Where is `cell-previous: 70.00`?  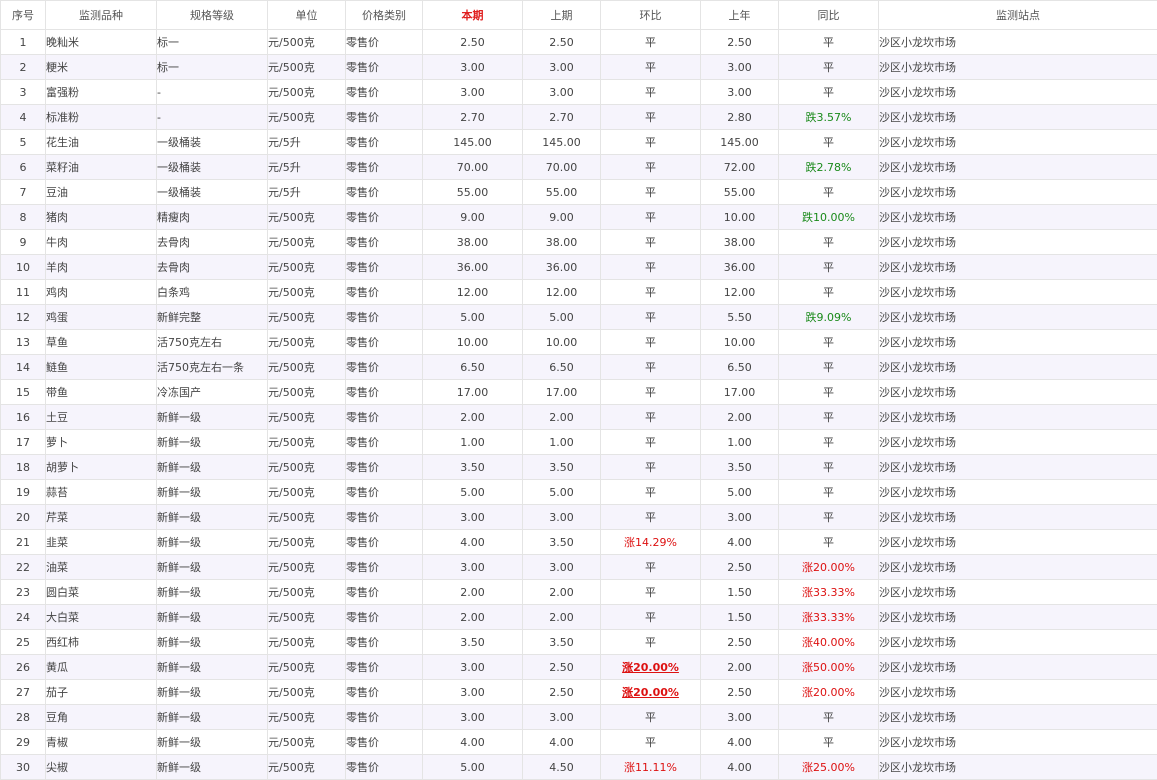 cell-previous: 70.00 is located at coordinates (561, 167).